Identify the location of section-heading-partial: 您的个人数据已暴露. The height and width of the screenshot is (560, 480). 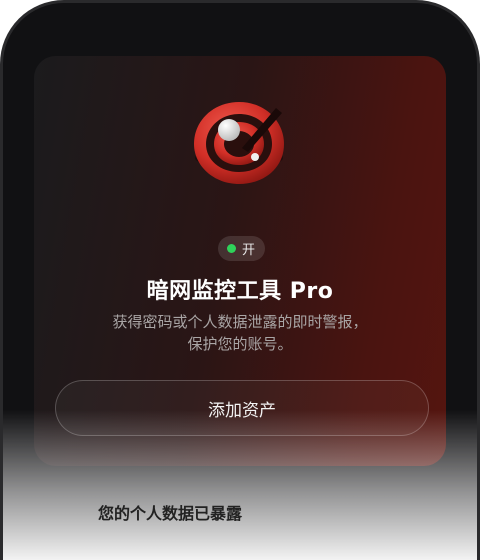
(170, 513).